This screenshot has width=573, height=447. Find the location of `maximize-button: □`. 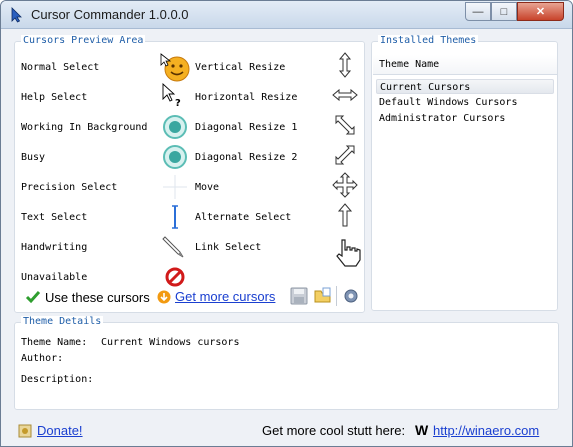

maximize-button: □ is located at coordinates (504, 11).